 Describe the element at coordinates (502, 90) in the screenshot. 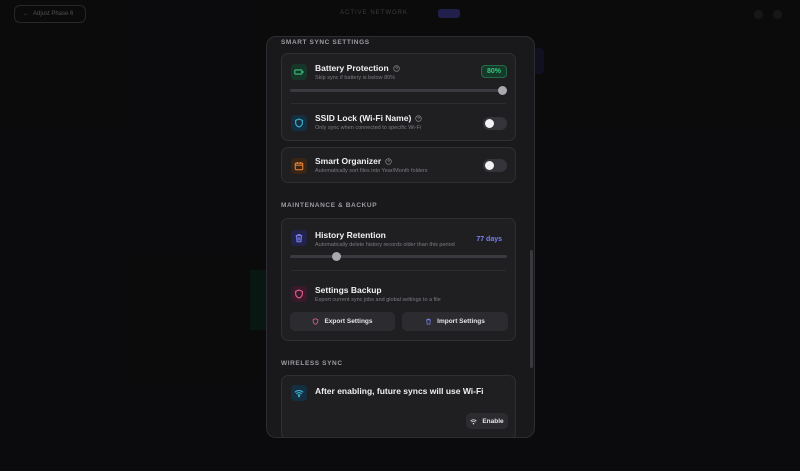

I see `battery-slider-thumb` at that location.